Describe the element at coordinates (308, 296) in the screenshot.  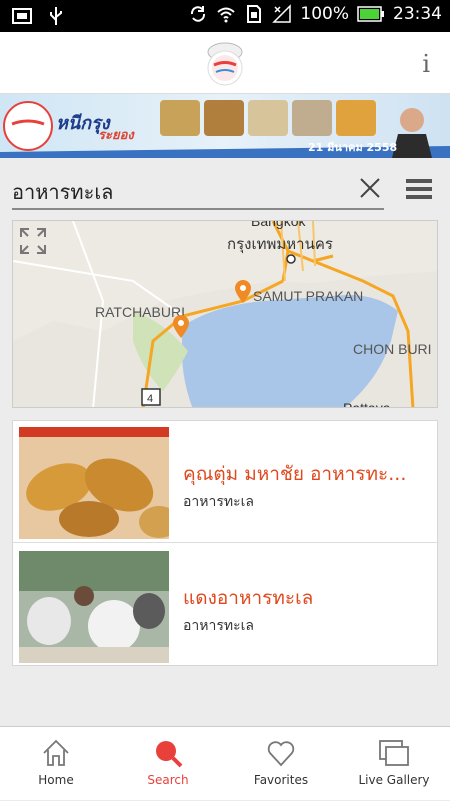
I see `map-label-samut-prakan: SAMUT PRAKAN` at that location.